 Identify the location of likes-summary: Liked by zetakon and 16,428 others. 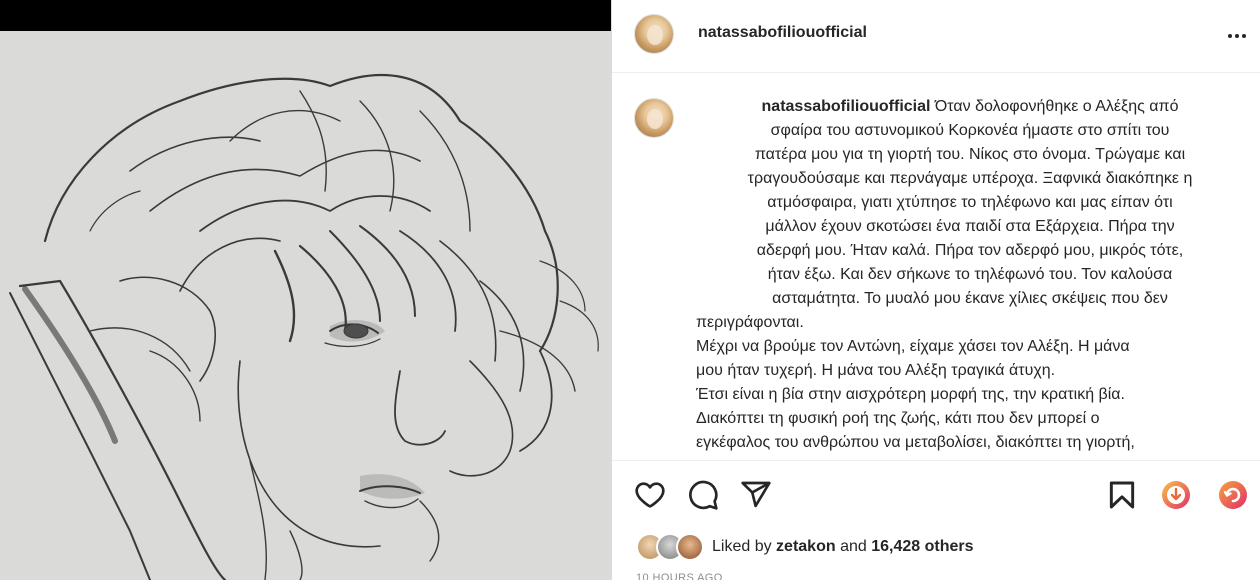
(805, 547).